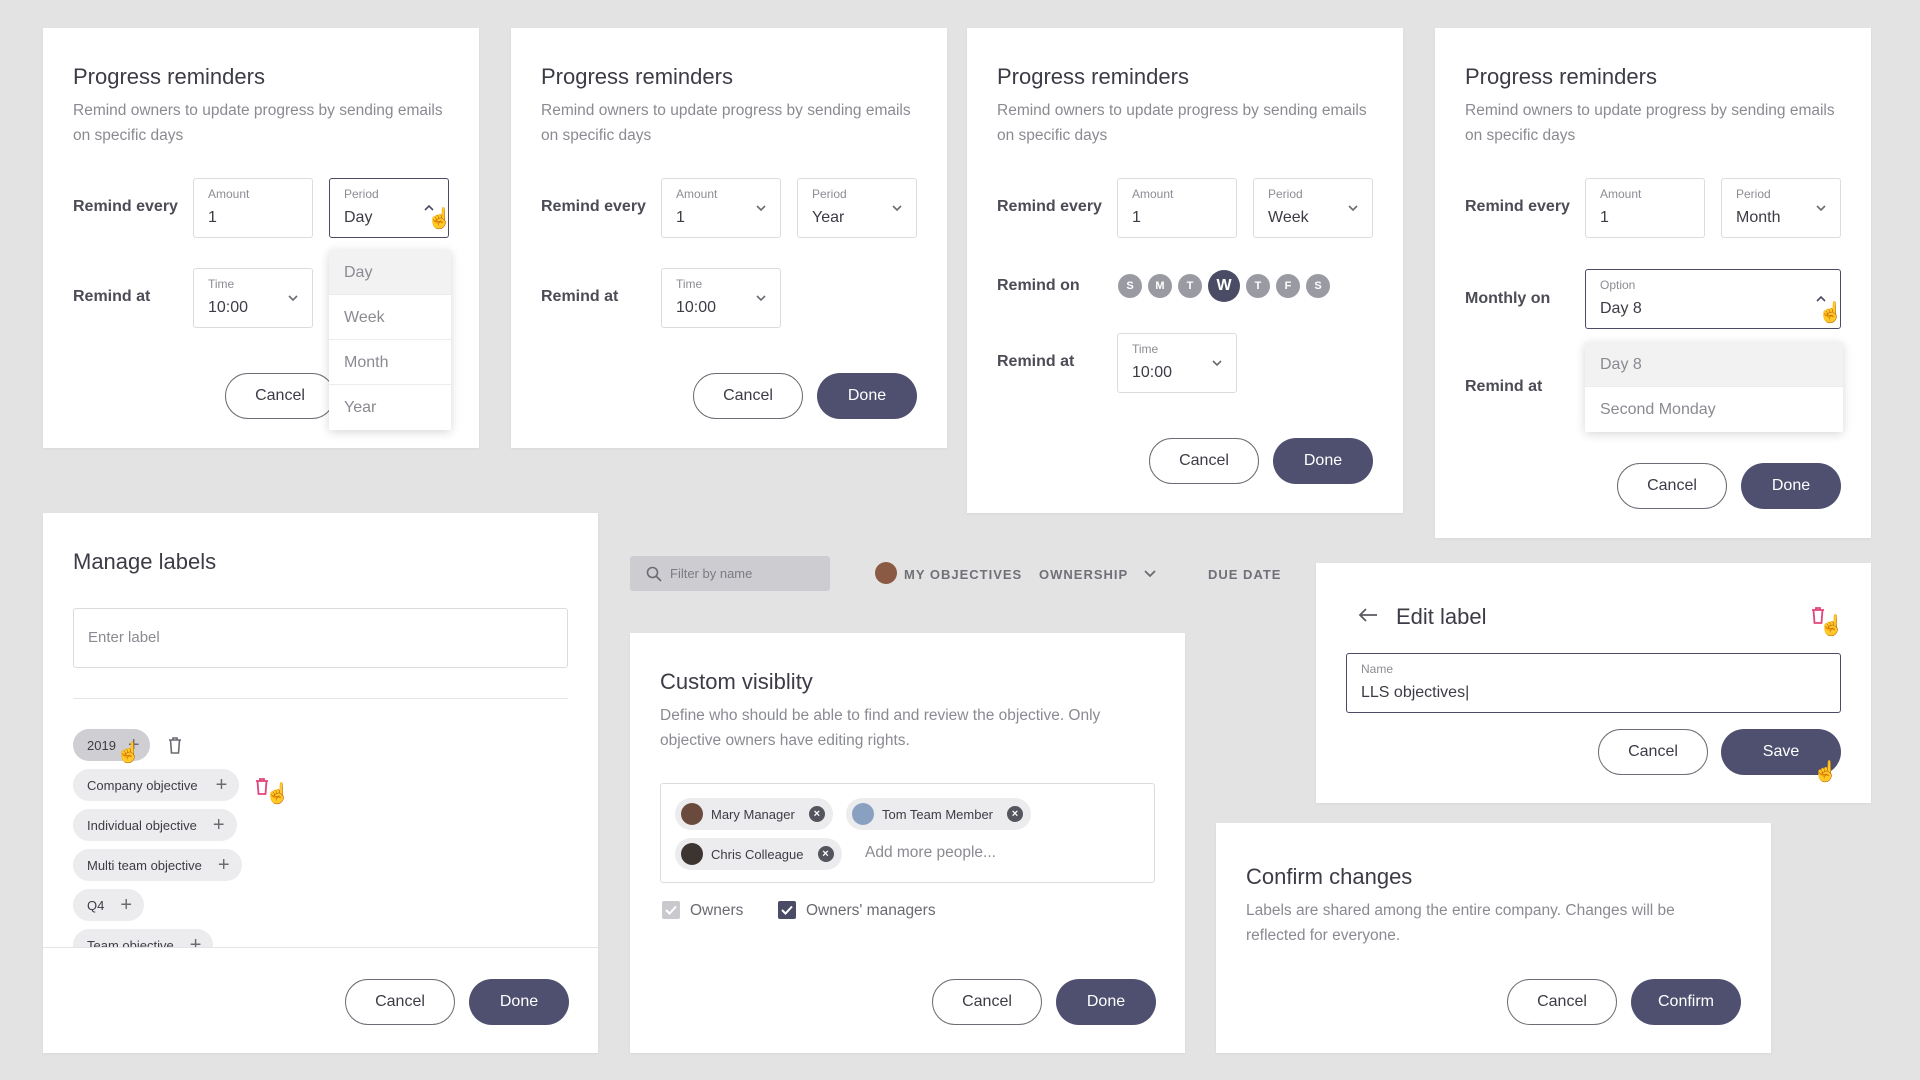 The image size is (1920, 1080). Describe the element at coordinates (1190, 286) in the screenshot. I see `day-toggle-tuesday: T` at that location.